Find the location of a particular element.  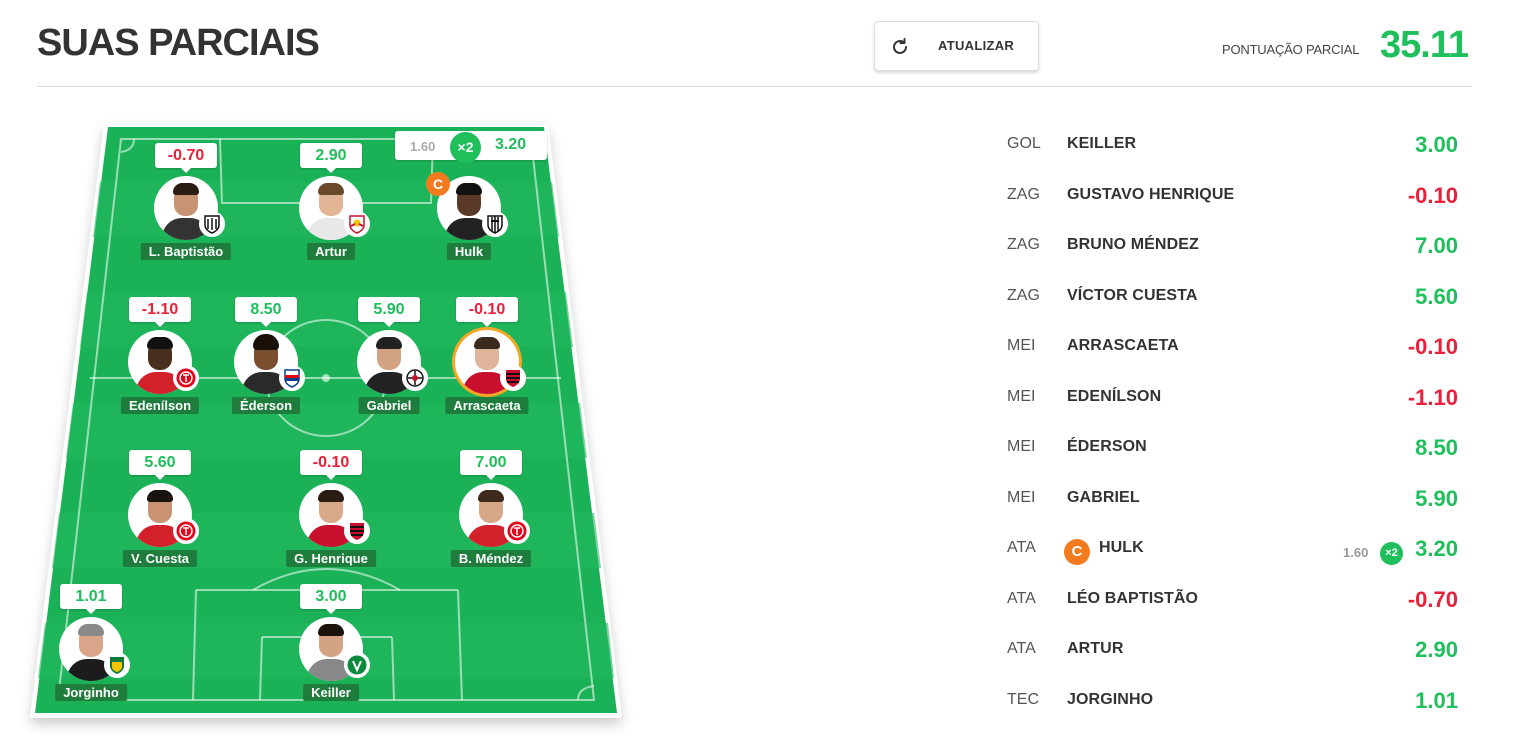

player-card: 2.90 Artur is located at coordinates (331, 213).